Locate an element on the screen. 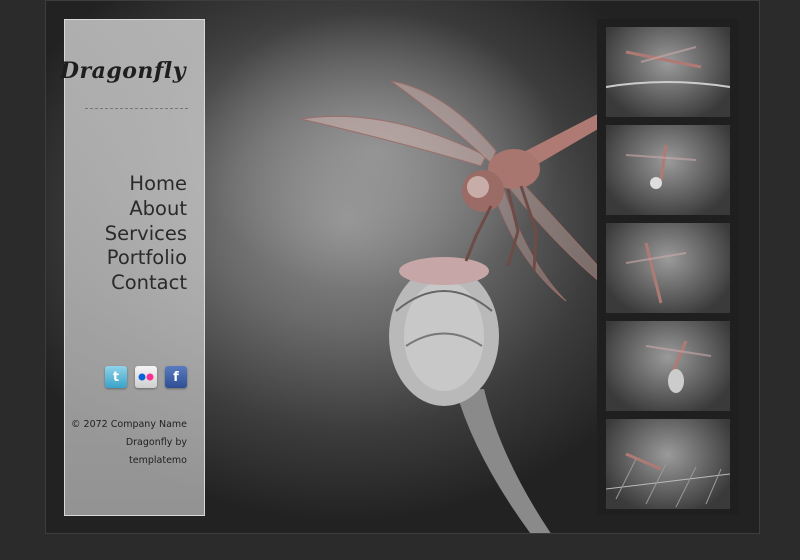  nav-home-link: Home is located at coordinates (146, 184).